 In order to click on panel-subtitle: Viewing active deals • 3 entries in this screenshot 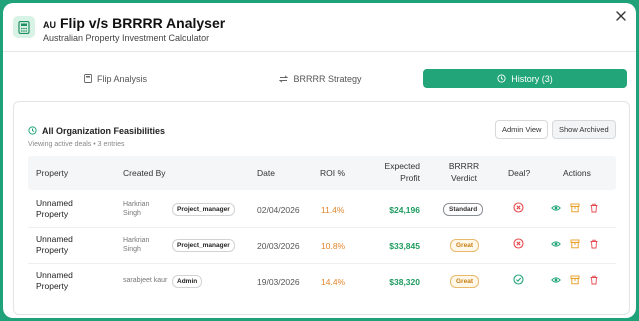, I will do `click(76, 144)`.